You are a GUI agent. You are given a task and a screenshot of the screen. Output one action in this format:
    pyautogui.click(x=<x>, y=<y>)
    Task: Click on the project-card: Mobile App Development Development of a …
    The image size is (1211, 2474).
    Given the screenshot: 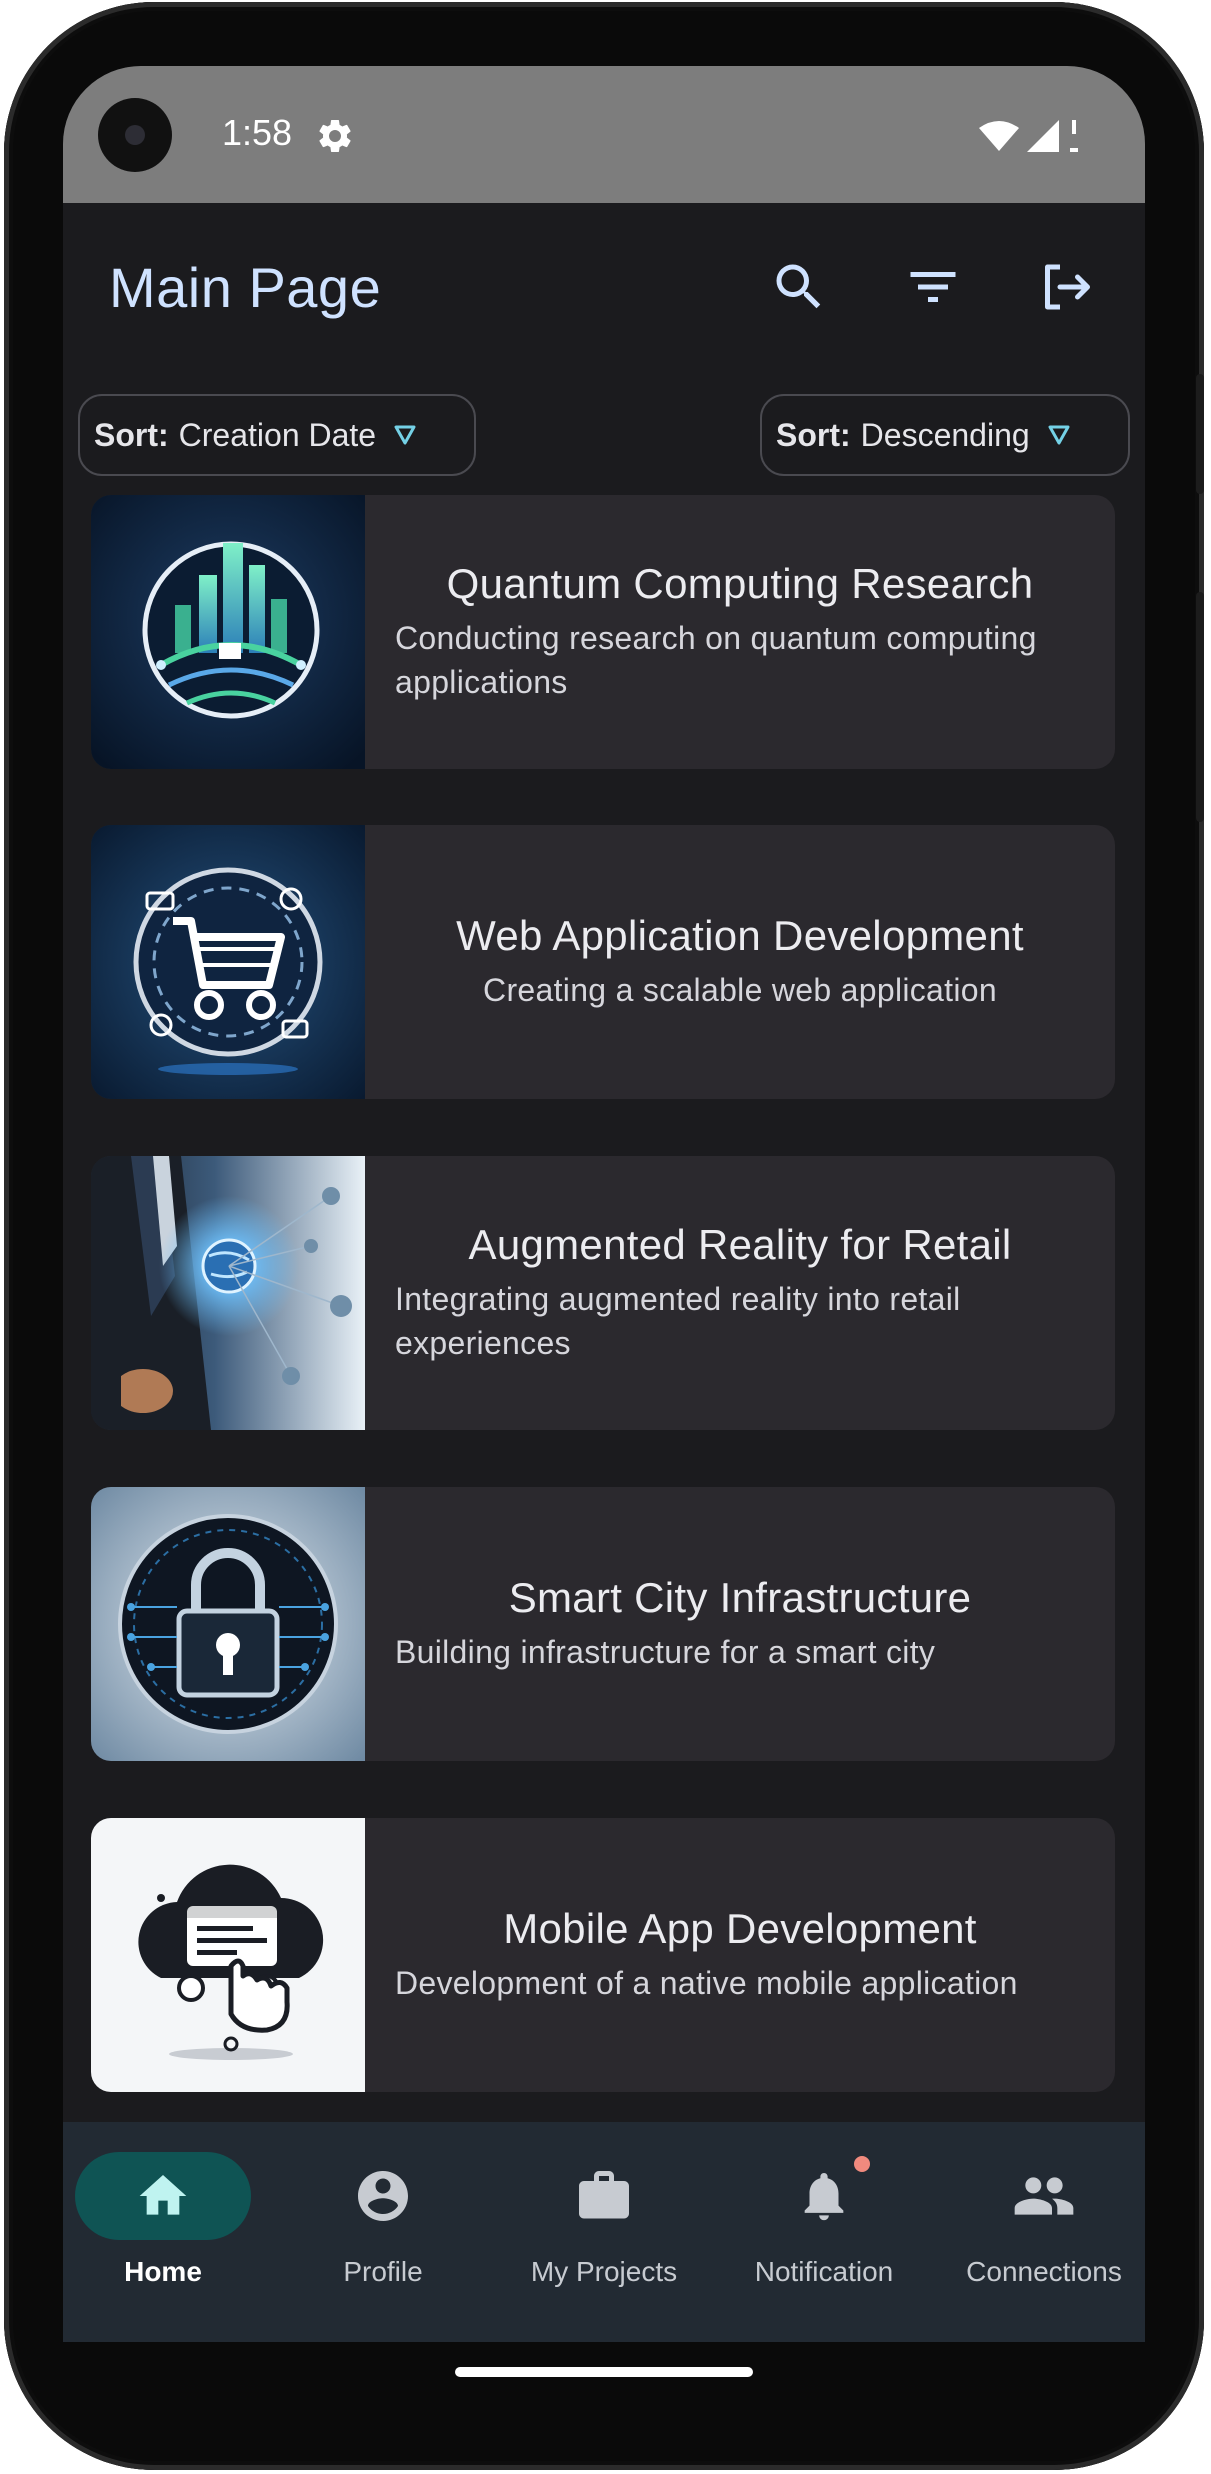 What is the action you would take?
    pyautogui.click(x=603, y=1955)
    